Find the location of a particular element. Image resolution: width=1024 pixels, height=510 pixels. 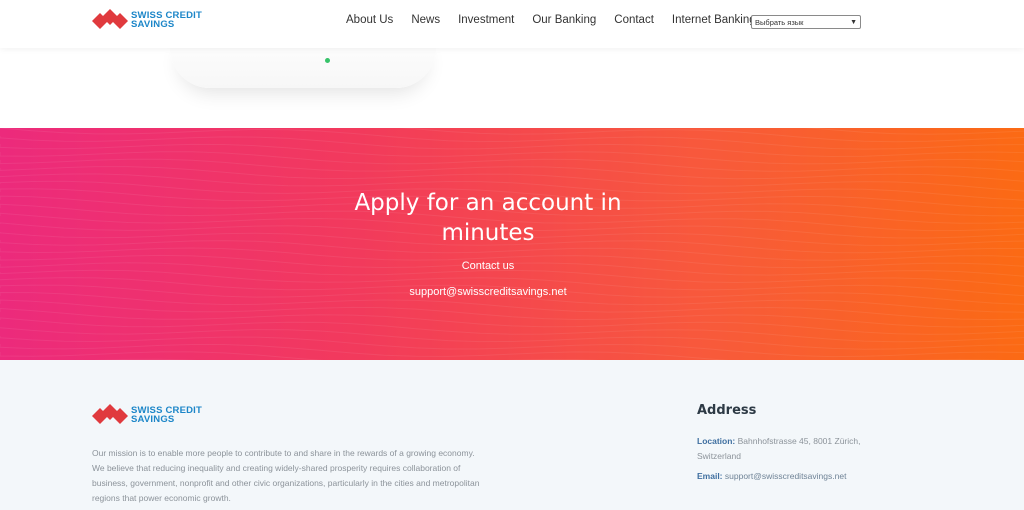

address-email: Email: support@swisscreditsavings.net is located at coordinates (797, 476).